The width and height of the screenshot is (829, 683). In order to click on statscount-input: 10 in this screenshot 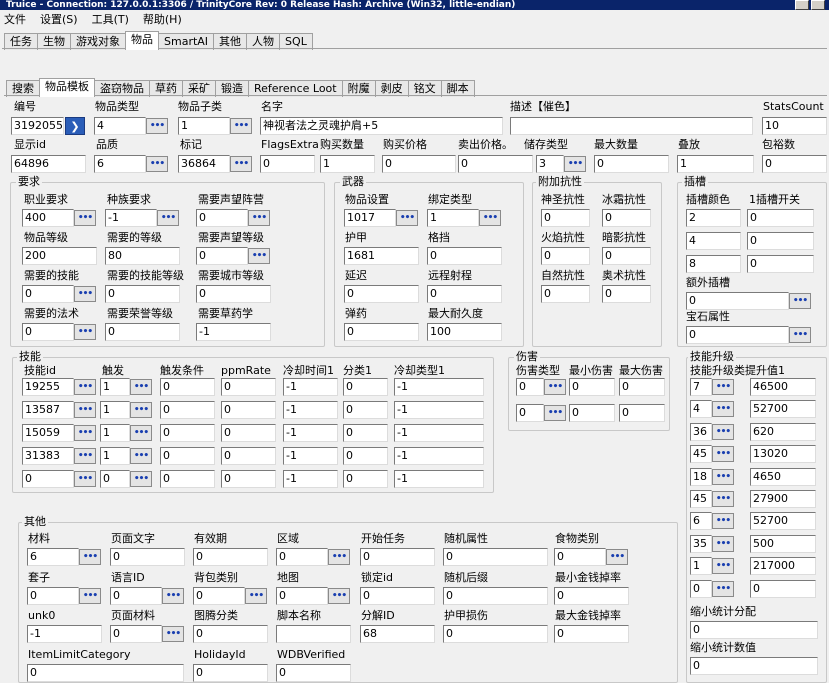, I will do `click(794, 126)`.